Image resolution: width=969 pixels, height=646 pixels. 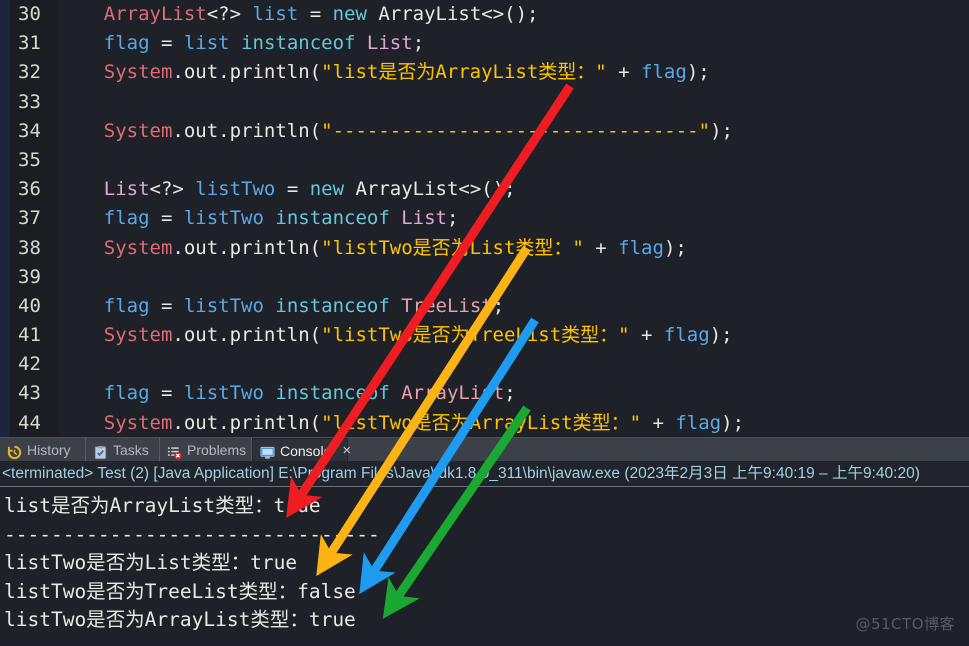 What do you see at coordinates (484, 43) in the screenshot?
I see `code-line: 31 flag = list instanceof List;` at bounding box center [484, 43].